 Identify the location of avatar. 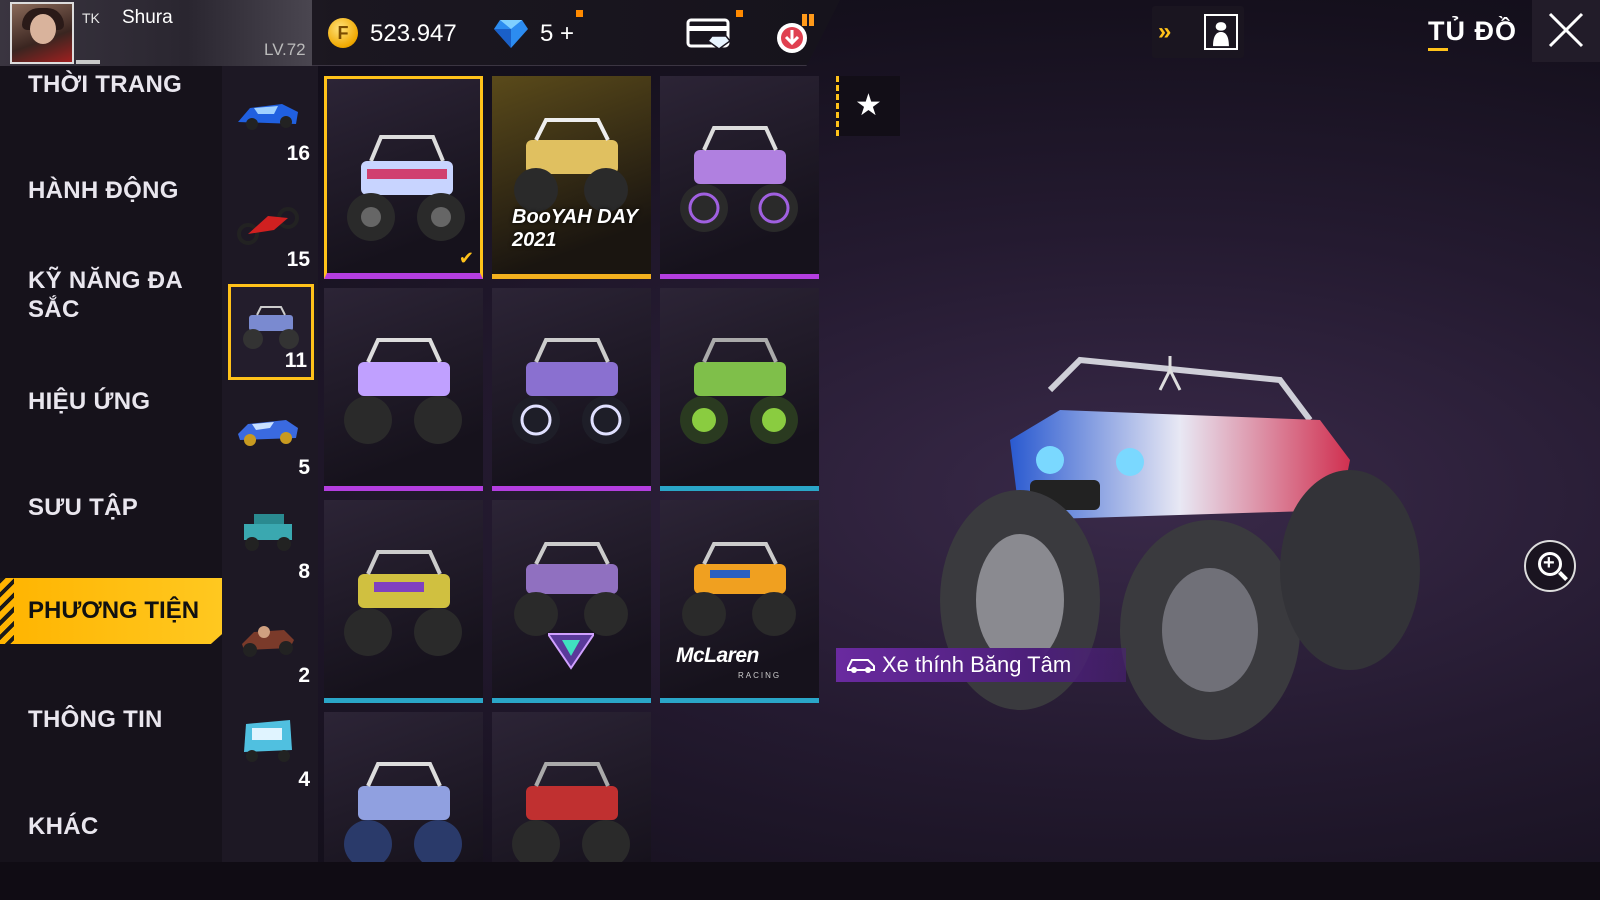
(42, 33).